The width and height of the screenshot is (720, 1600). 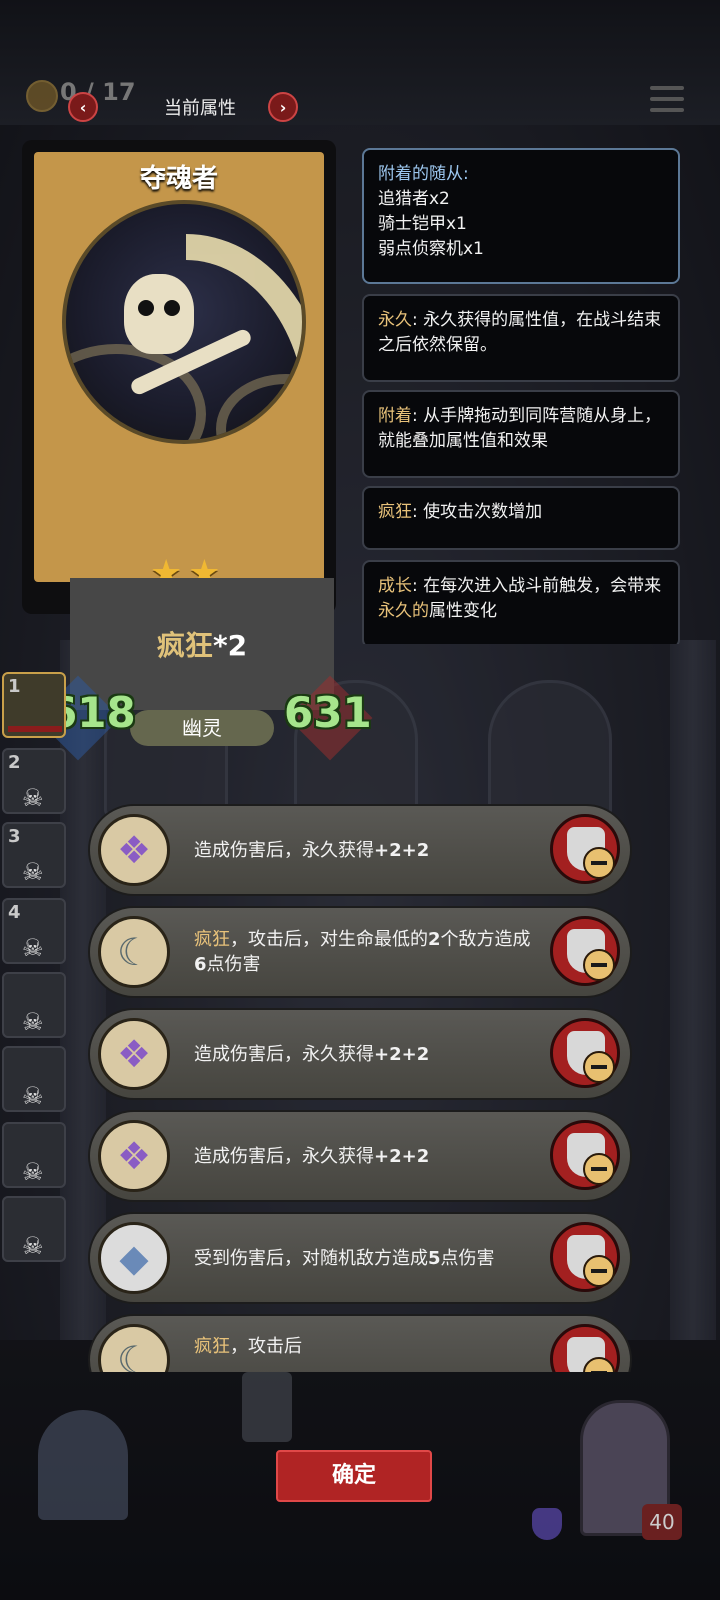 What do you see at coordinates (14, 912) in the screenshot?
I see `roster-number: 4` at bounding box center [14, 912].